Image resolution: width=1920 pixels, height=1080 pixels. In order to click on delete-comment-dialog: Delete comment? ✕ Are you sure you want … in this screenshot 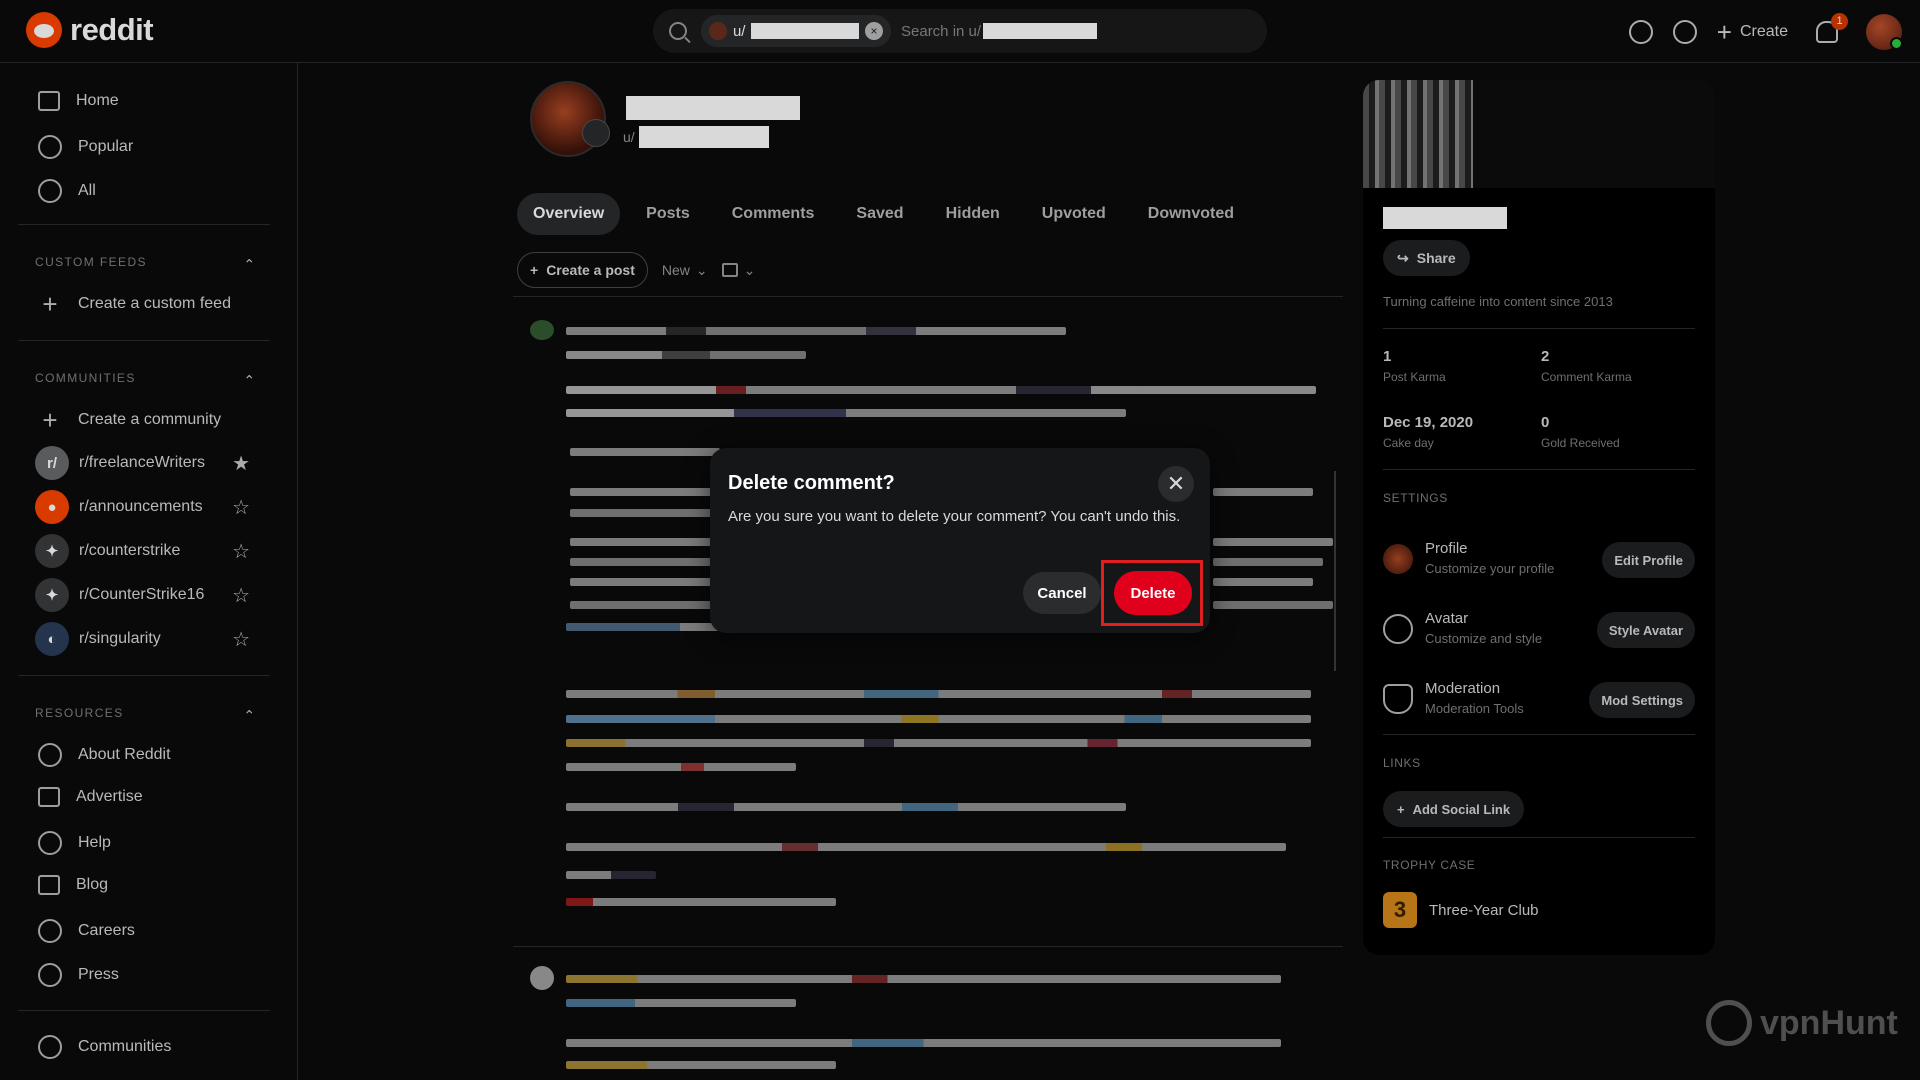, I will do `click(960, 540)`.